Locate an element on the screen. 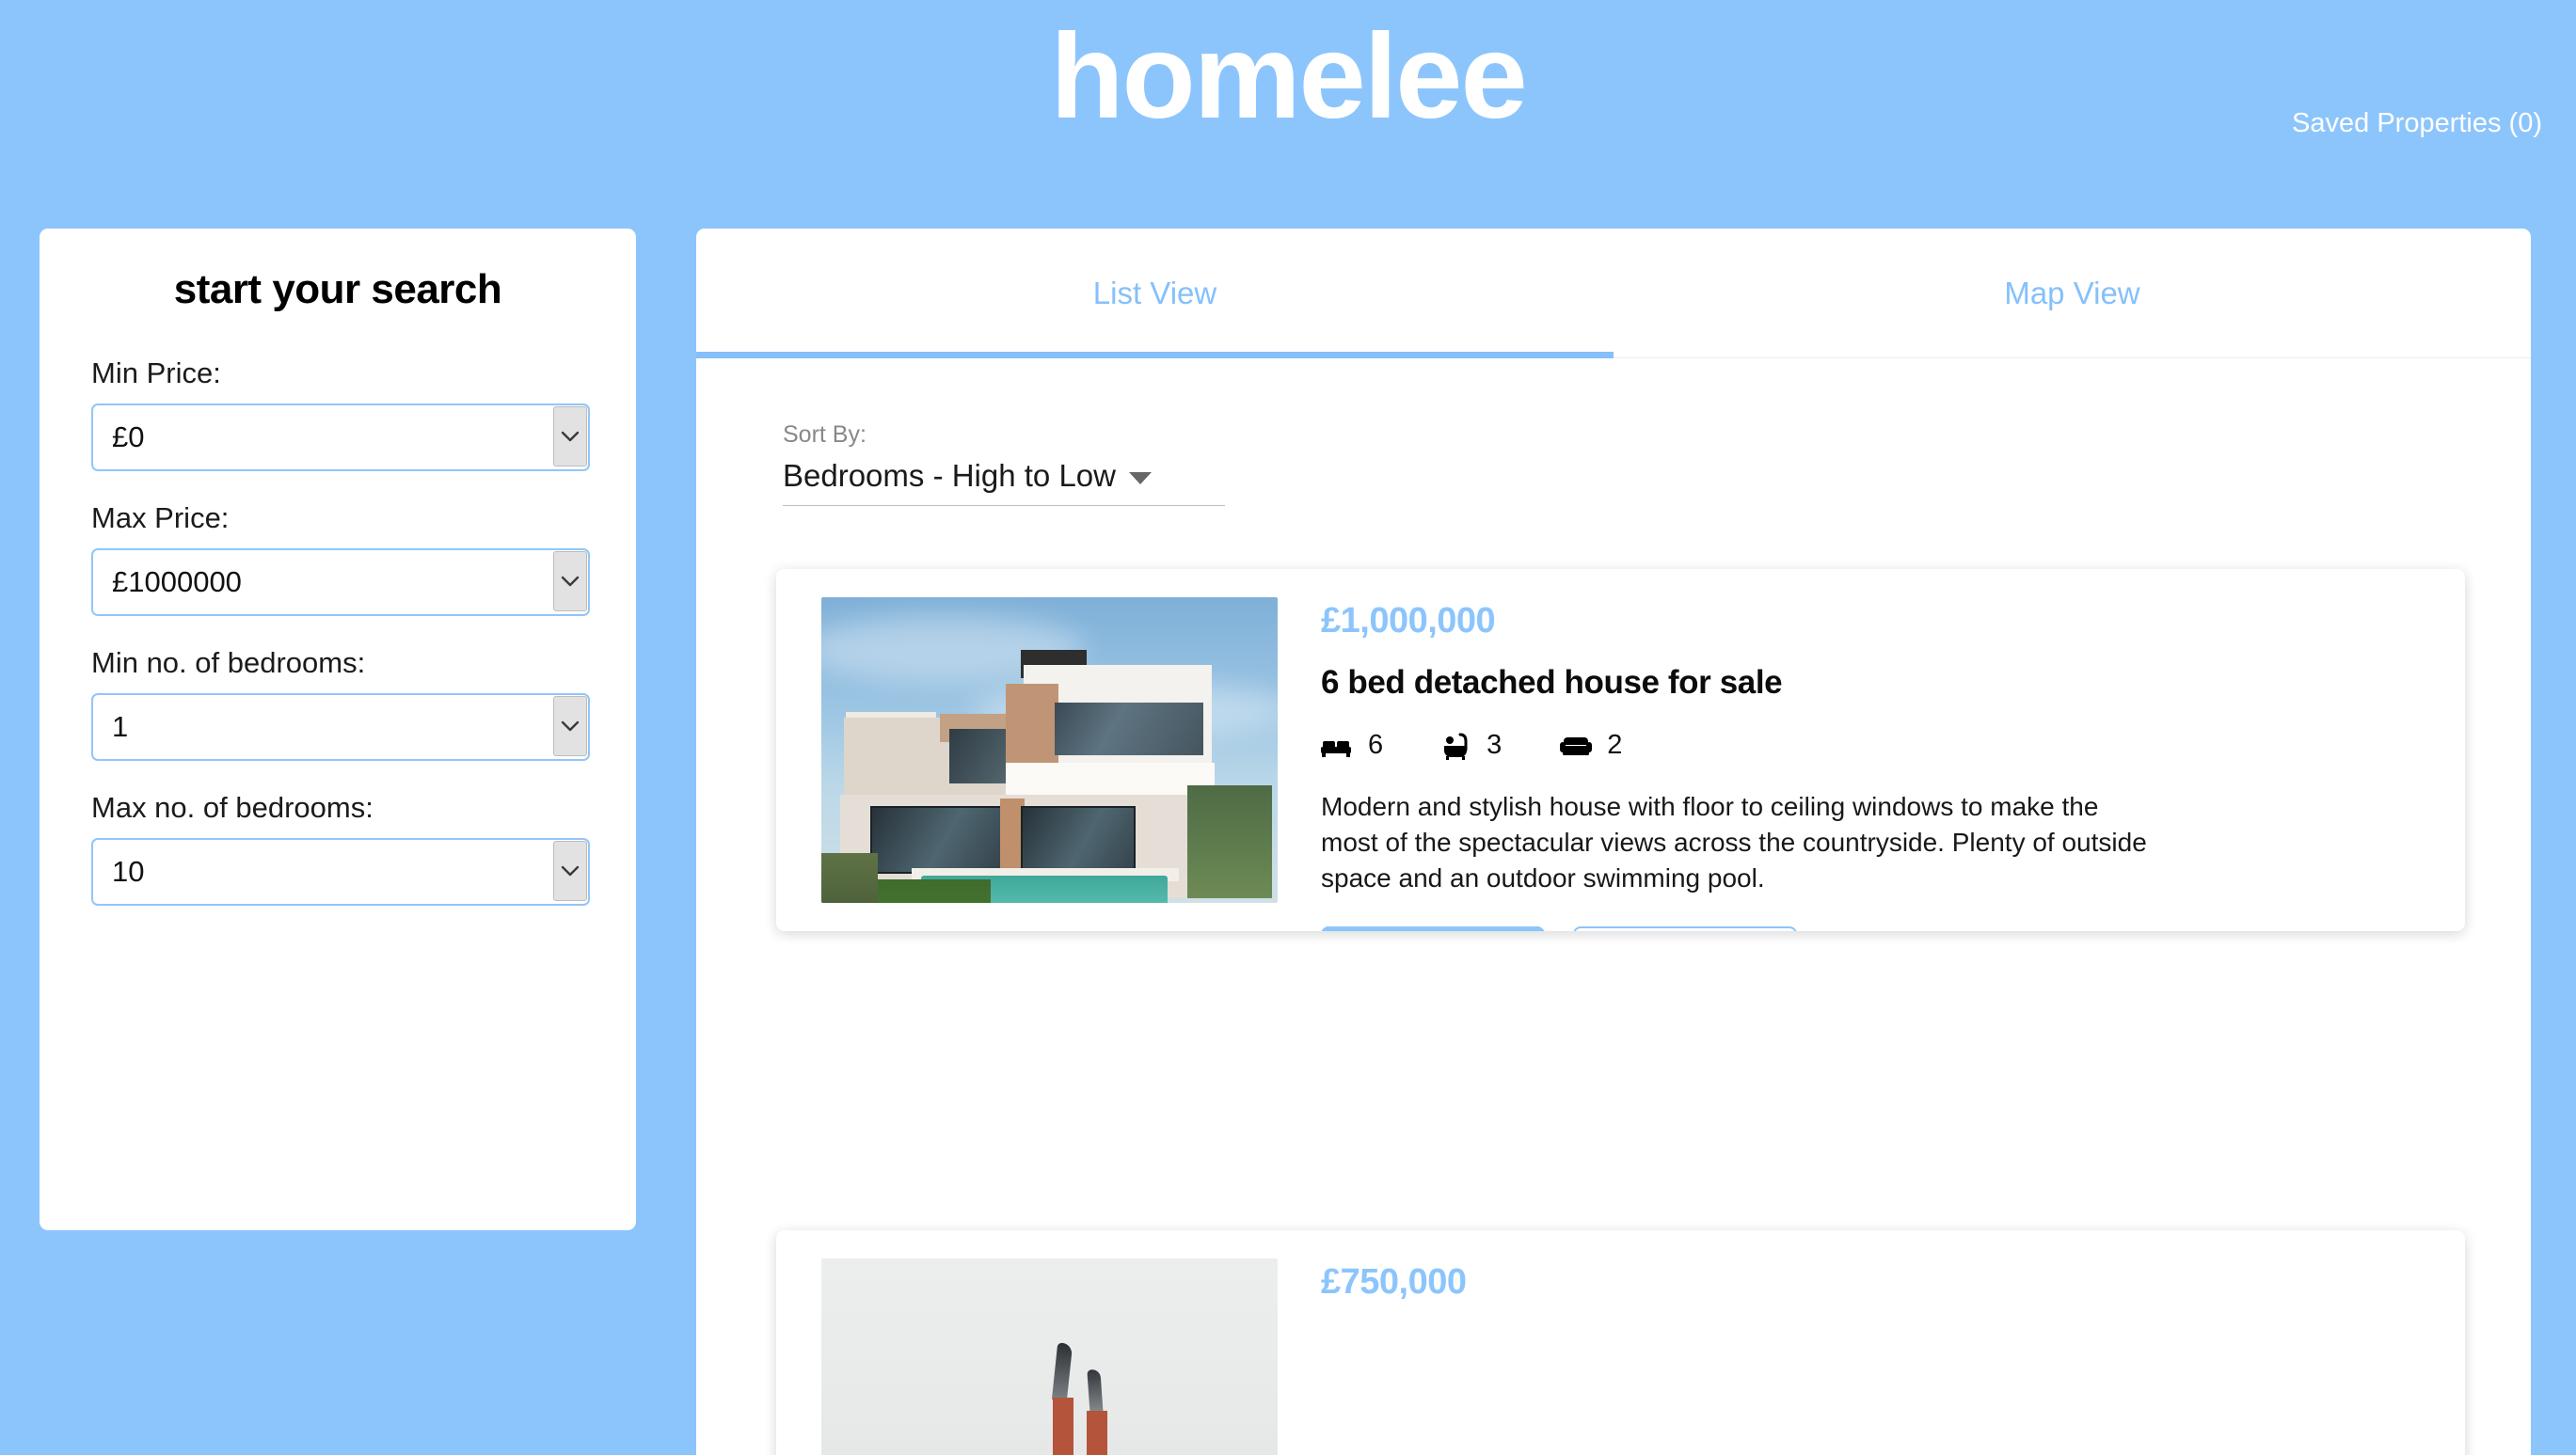 Image resolution: width=2576 pixels, height=1455 pixels. find-out-more-button: find out more is located at coordinates (1433, 928).